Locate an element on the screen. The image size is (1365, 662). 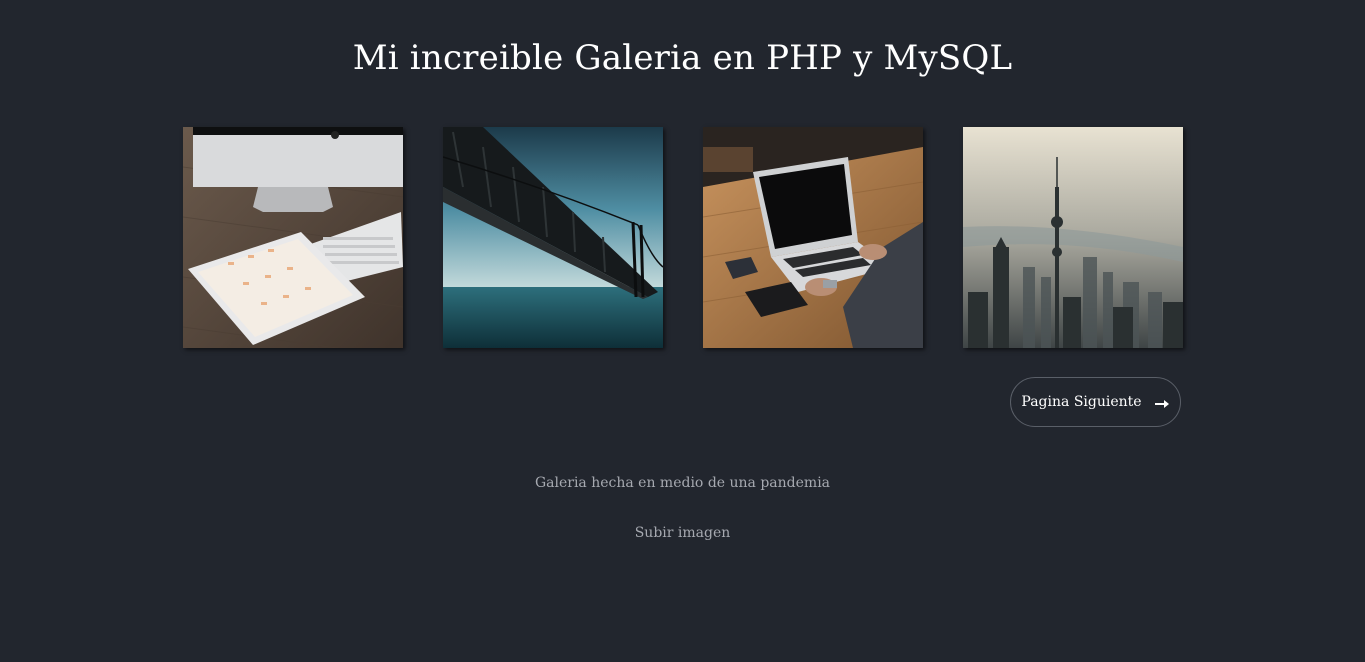
desk-imac-ipad-photo is located at coordinates (293, 237).